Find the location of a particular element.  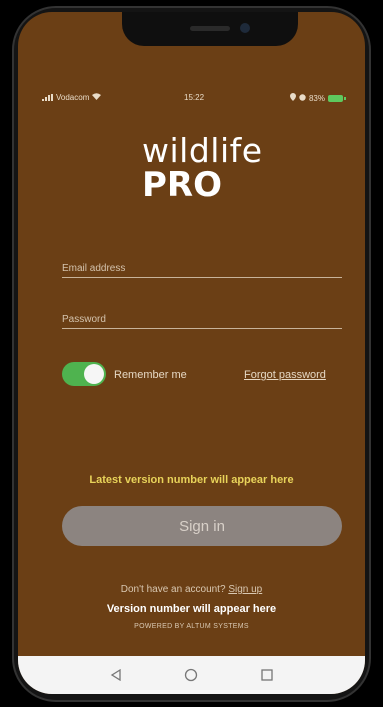

sign-up-link: Sign up is located at coordinates (245, 589).